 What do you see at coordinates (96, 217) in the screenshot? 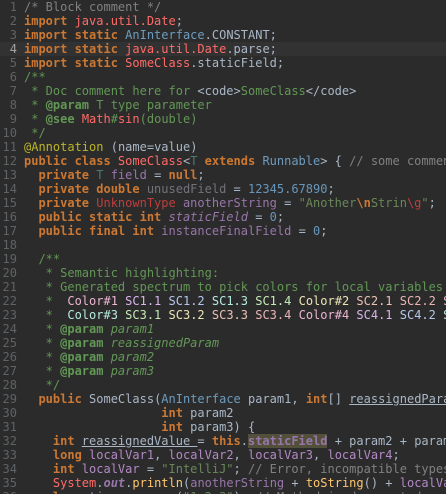
I see `code-token: public static int` at bounding box center [96, 217].